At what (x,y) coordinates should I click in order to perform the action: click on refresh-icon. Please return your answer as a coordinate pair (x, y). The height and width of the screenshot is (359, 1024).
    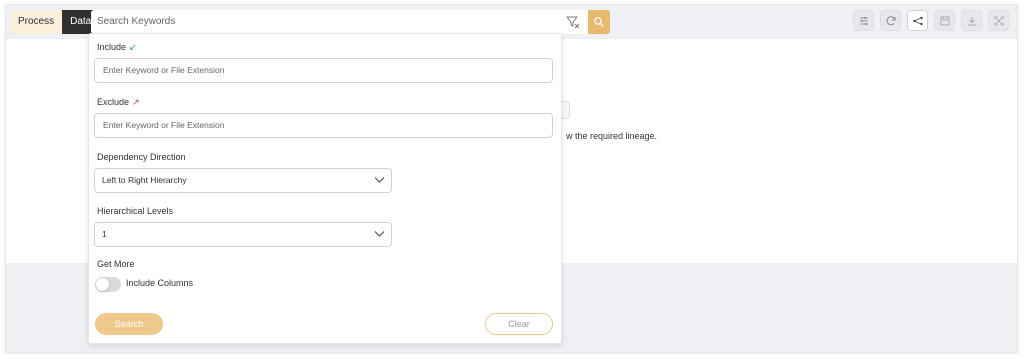
    Looking at the image, I should click on (891, 21).